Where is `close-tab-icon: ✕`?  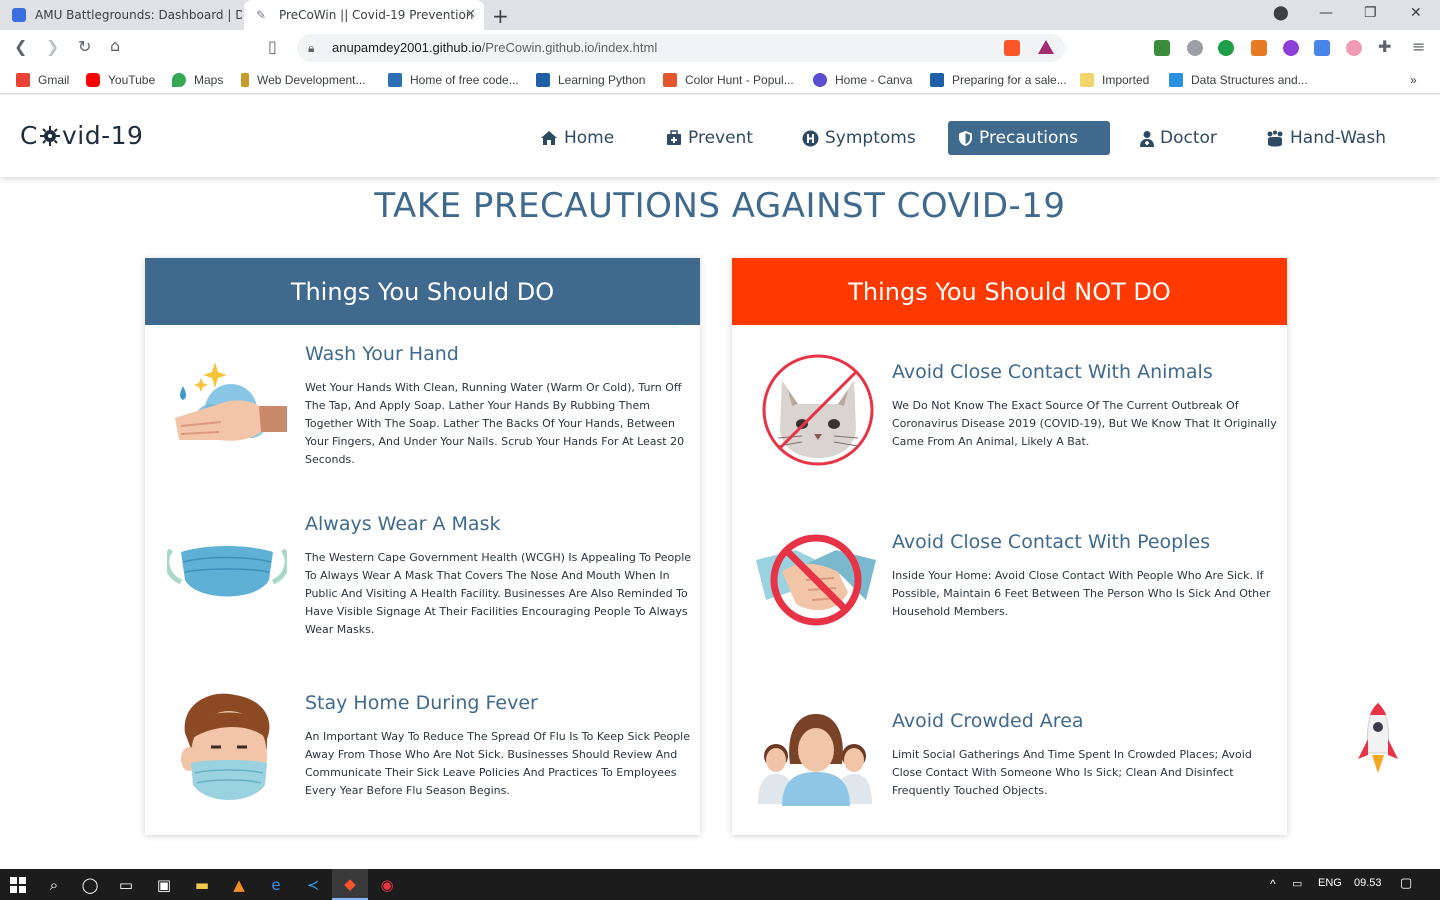
close-tab-icon: ✕ is located at coordinates (470, 14).